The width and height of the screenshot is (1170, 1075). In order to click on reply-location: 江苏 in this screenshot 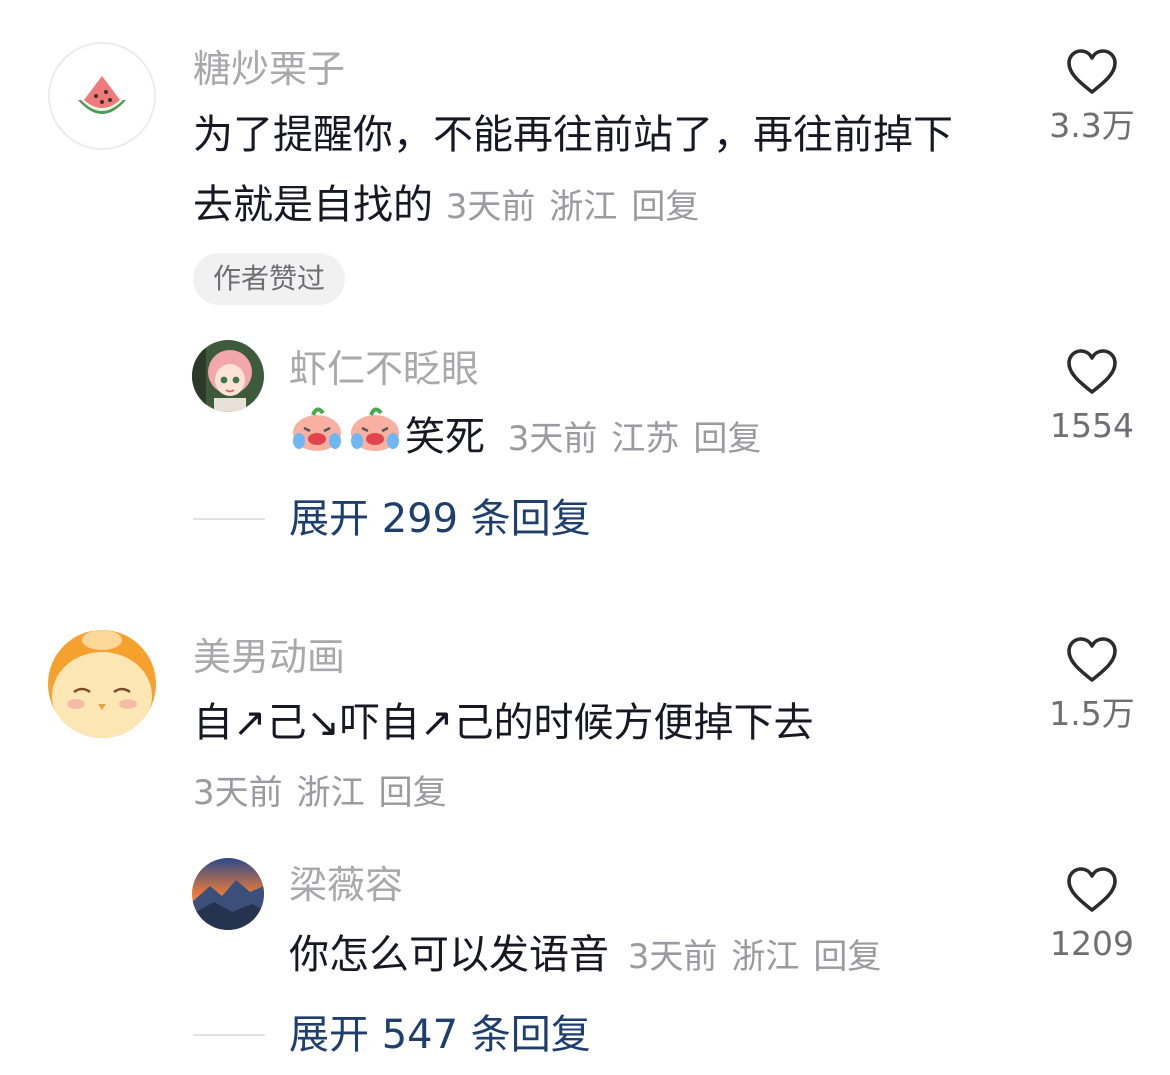, I will do `click(645, 439)`.